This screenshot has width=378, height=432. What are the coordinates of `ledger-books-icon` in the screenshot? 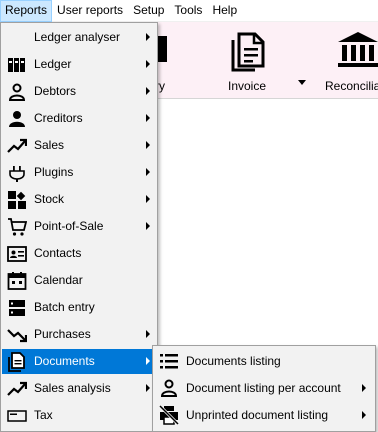 It's located at (16, 65).